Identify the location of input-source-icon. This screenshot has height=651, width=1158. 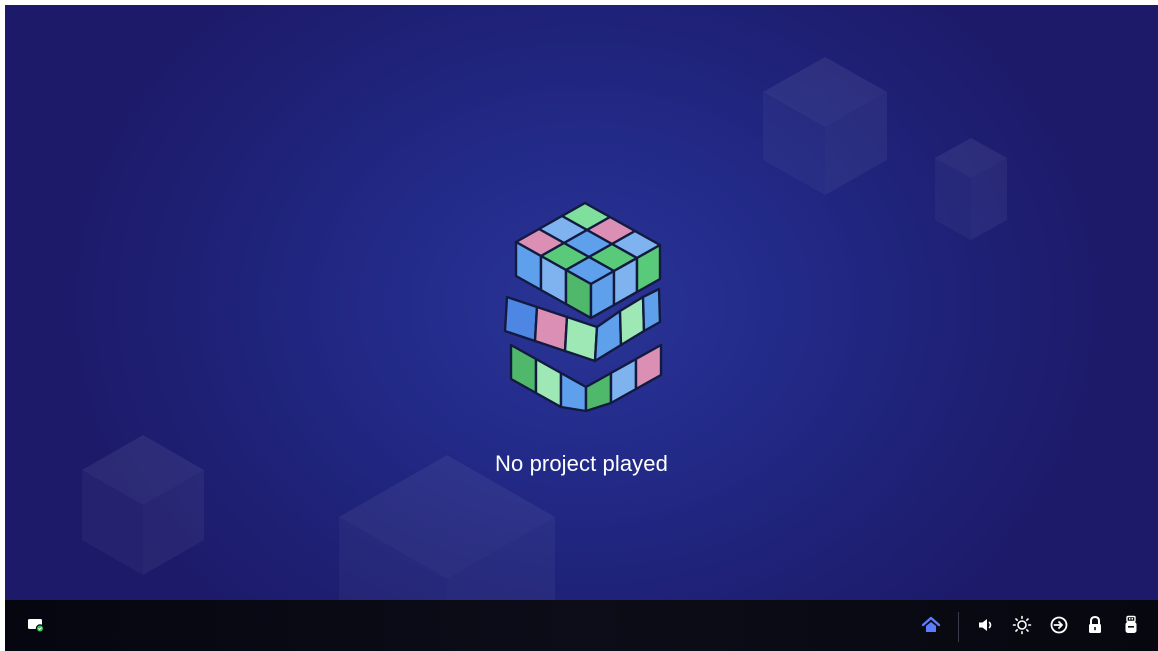
(1059, 625).